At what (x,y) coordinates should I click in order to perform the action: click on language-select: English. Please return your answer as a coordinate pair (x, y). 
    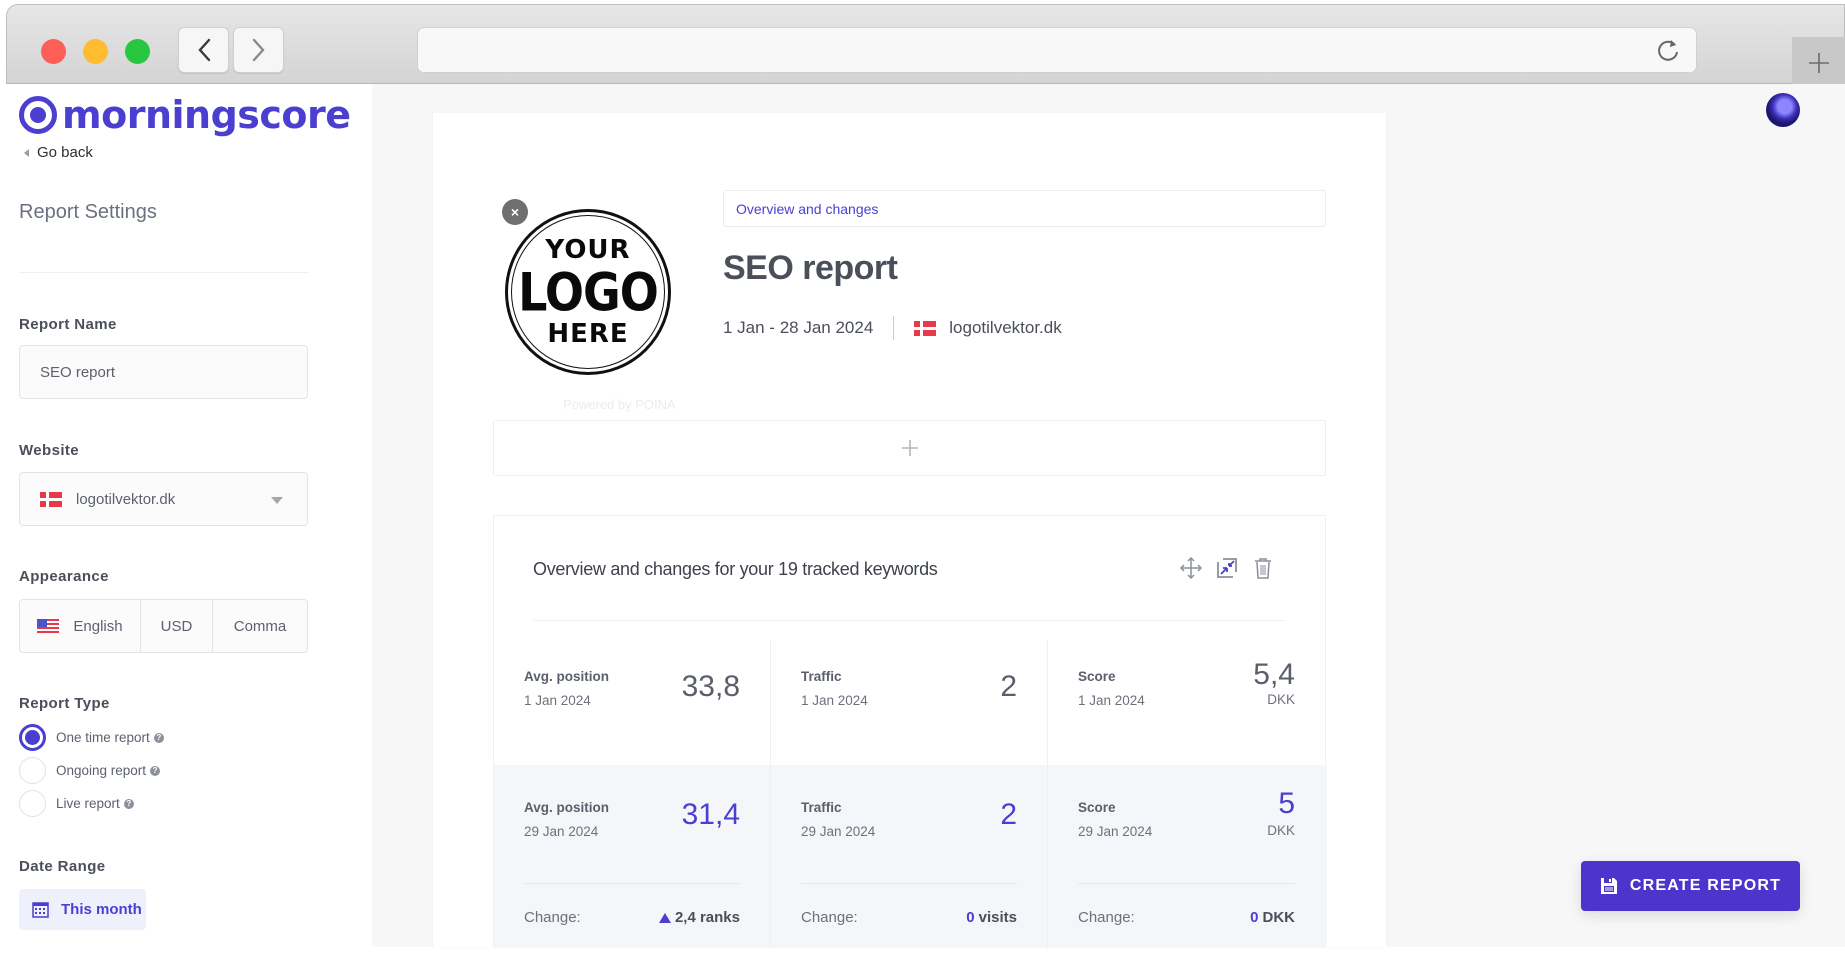
    Looking at the image, I should click on (80, 626).